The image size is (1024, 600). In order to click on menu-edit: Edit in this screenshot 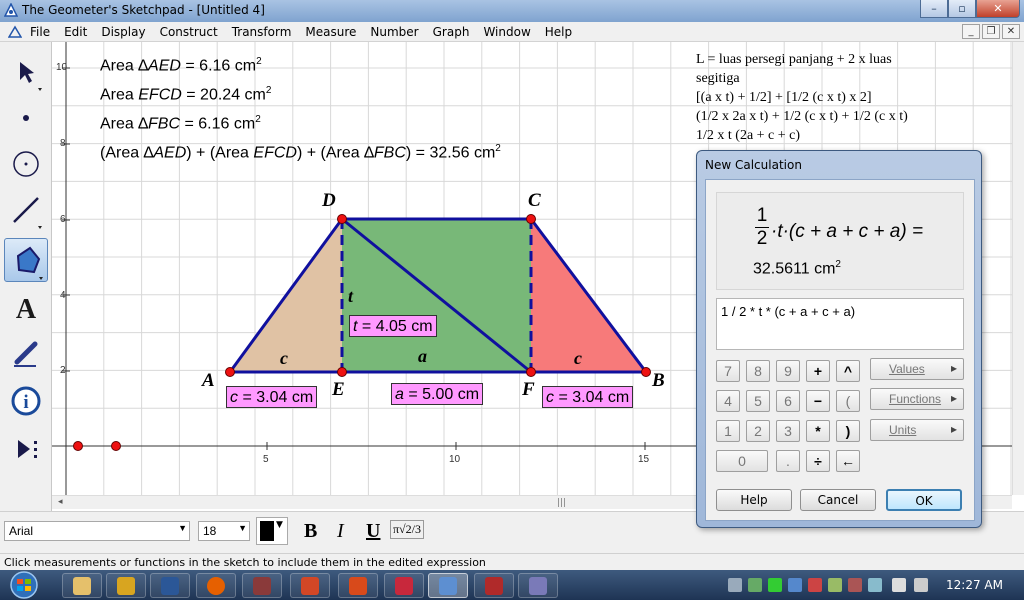, I will do `click(75, 32)`.